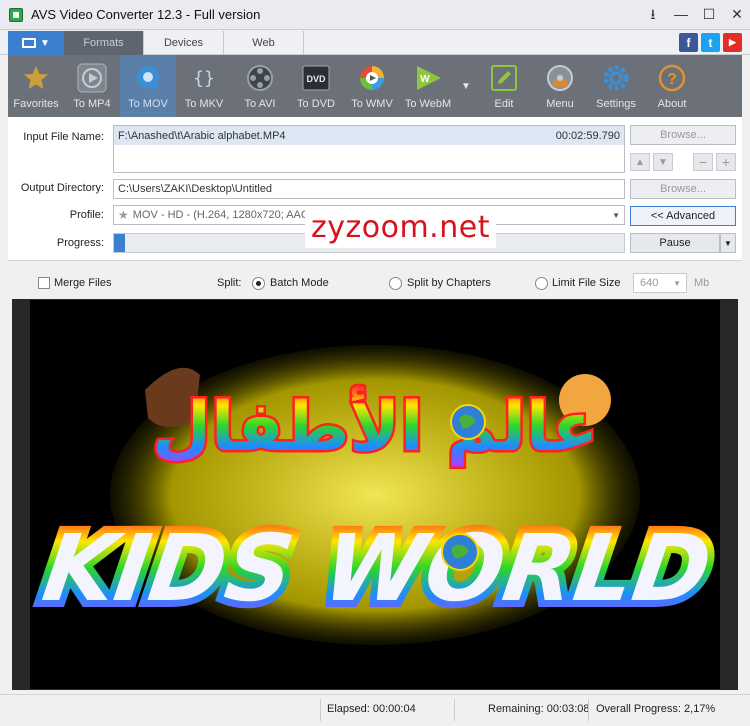 The image size is (750, 726). Describe the element at coordinates (616, 78) in the screenshot. I see `gear-icon` at that location.